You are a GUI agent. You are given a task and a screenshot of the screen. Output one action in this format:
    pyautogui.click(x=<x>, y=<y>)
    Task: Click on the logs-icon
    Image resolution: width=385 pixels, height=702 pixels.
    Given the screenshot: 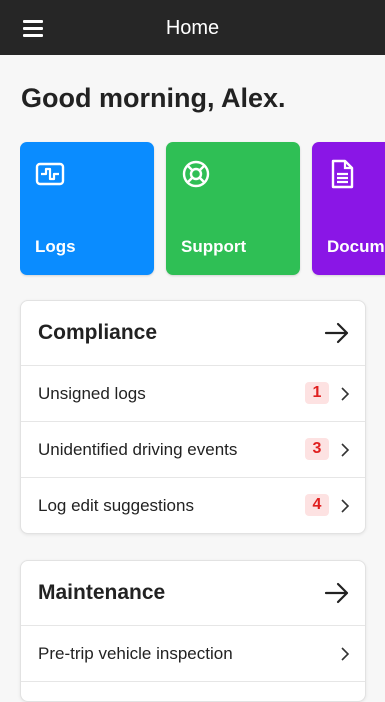 What is the action you would take?
    pyautogui.click(x=50, y=174)
    